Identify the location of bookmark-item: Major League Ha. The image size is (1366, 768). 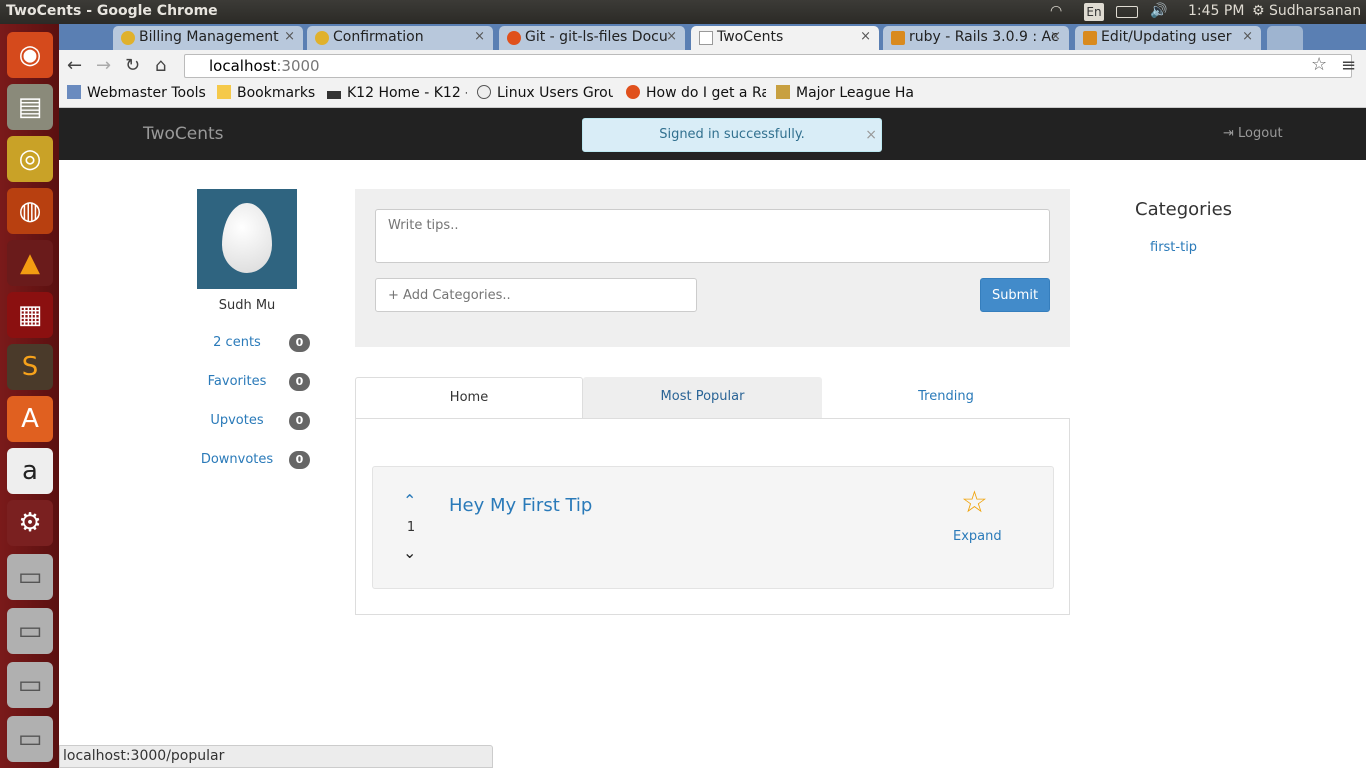
(846, 93).